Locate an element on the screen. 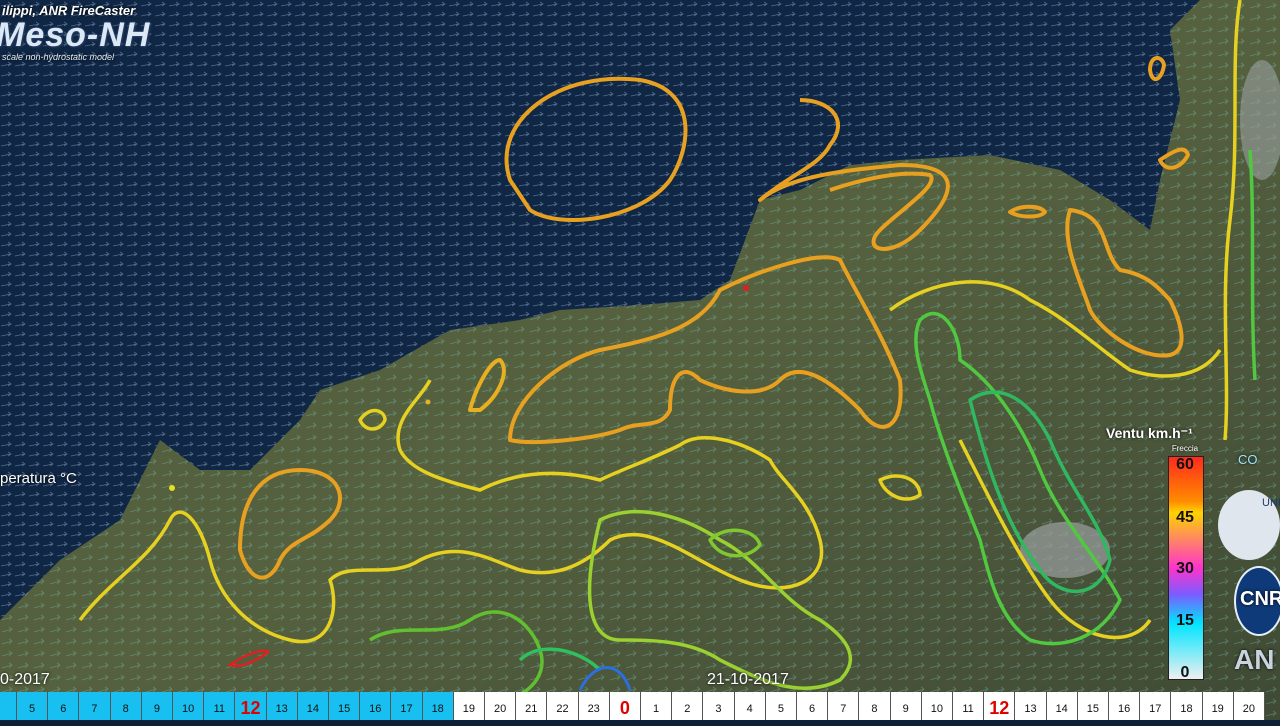  model-logo: Meso-NH is located at coordinates (75, 35).